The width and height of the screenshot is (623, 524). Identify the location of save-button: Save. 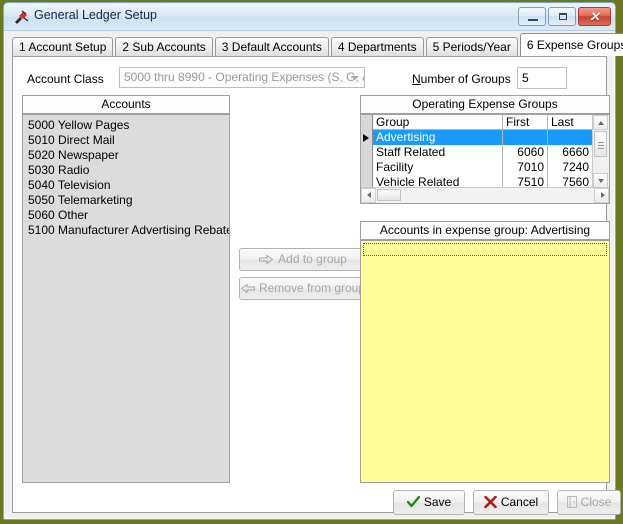
(429, 502).